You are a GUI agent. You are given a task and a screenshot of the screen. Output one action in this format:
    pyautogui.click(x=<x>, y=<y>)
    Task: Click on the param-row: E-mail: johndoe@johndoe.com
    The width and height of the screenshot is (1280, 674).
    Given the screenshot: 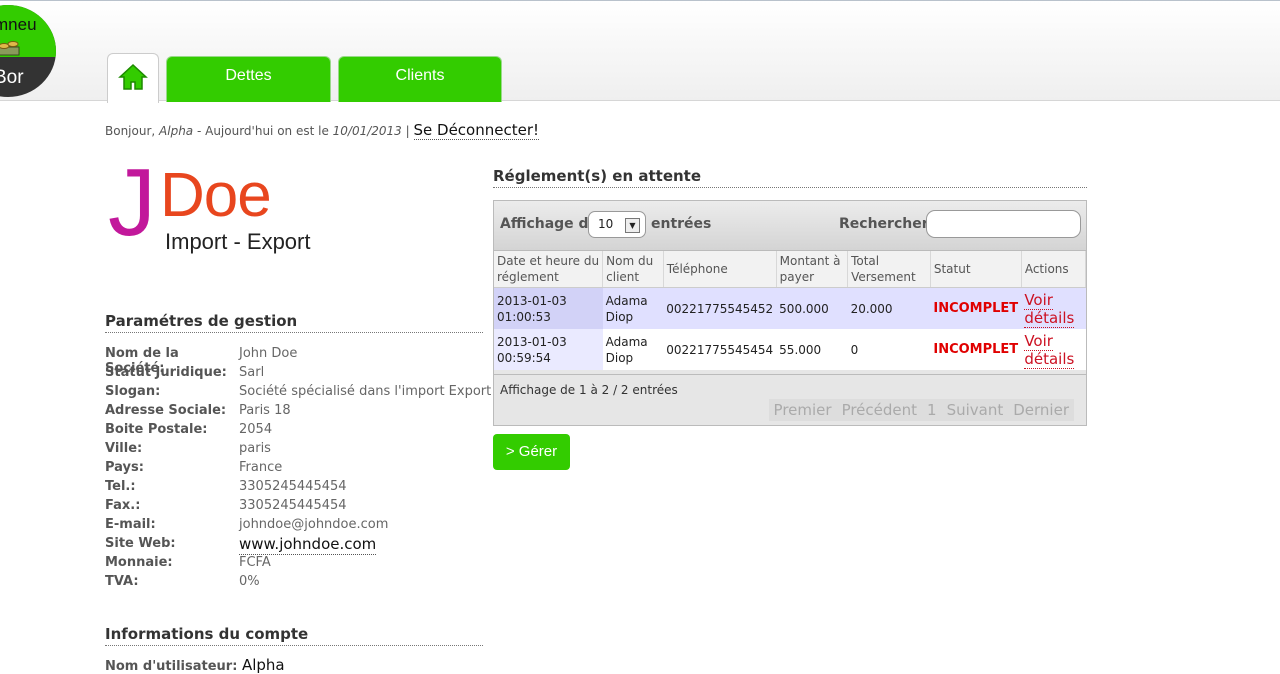 What is the action you would take?
    pyautogui.click(x=298, y=526)
    